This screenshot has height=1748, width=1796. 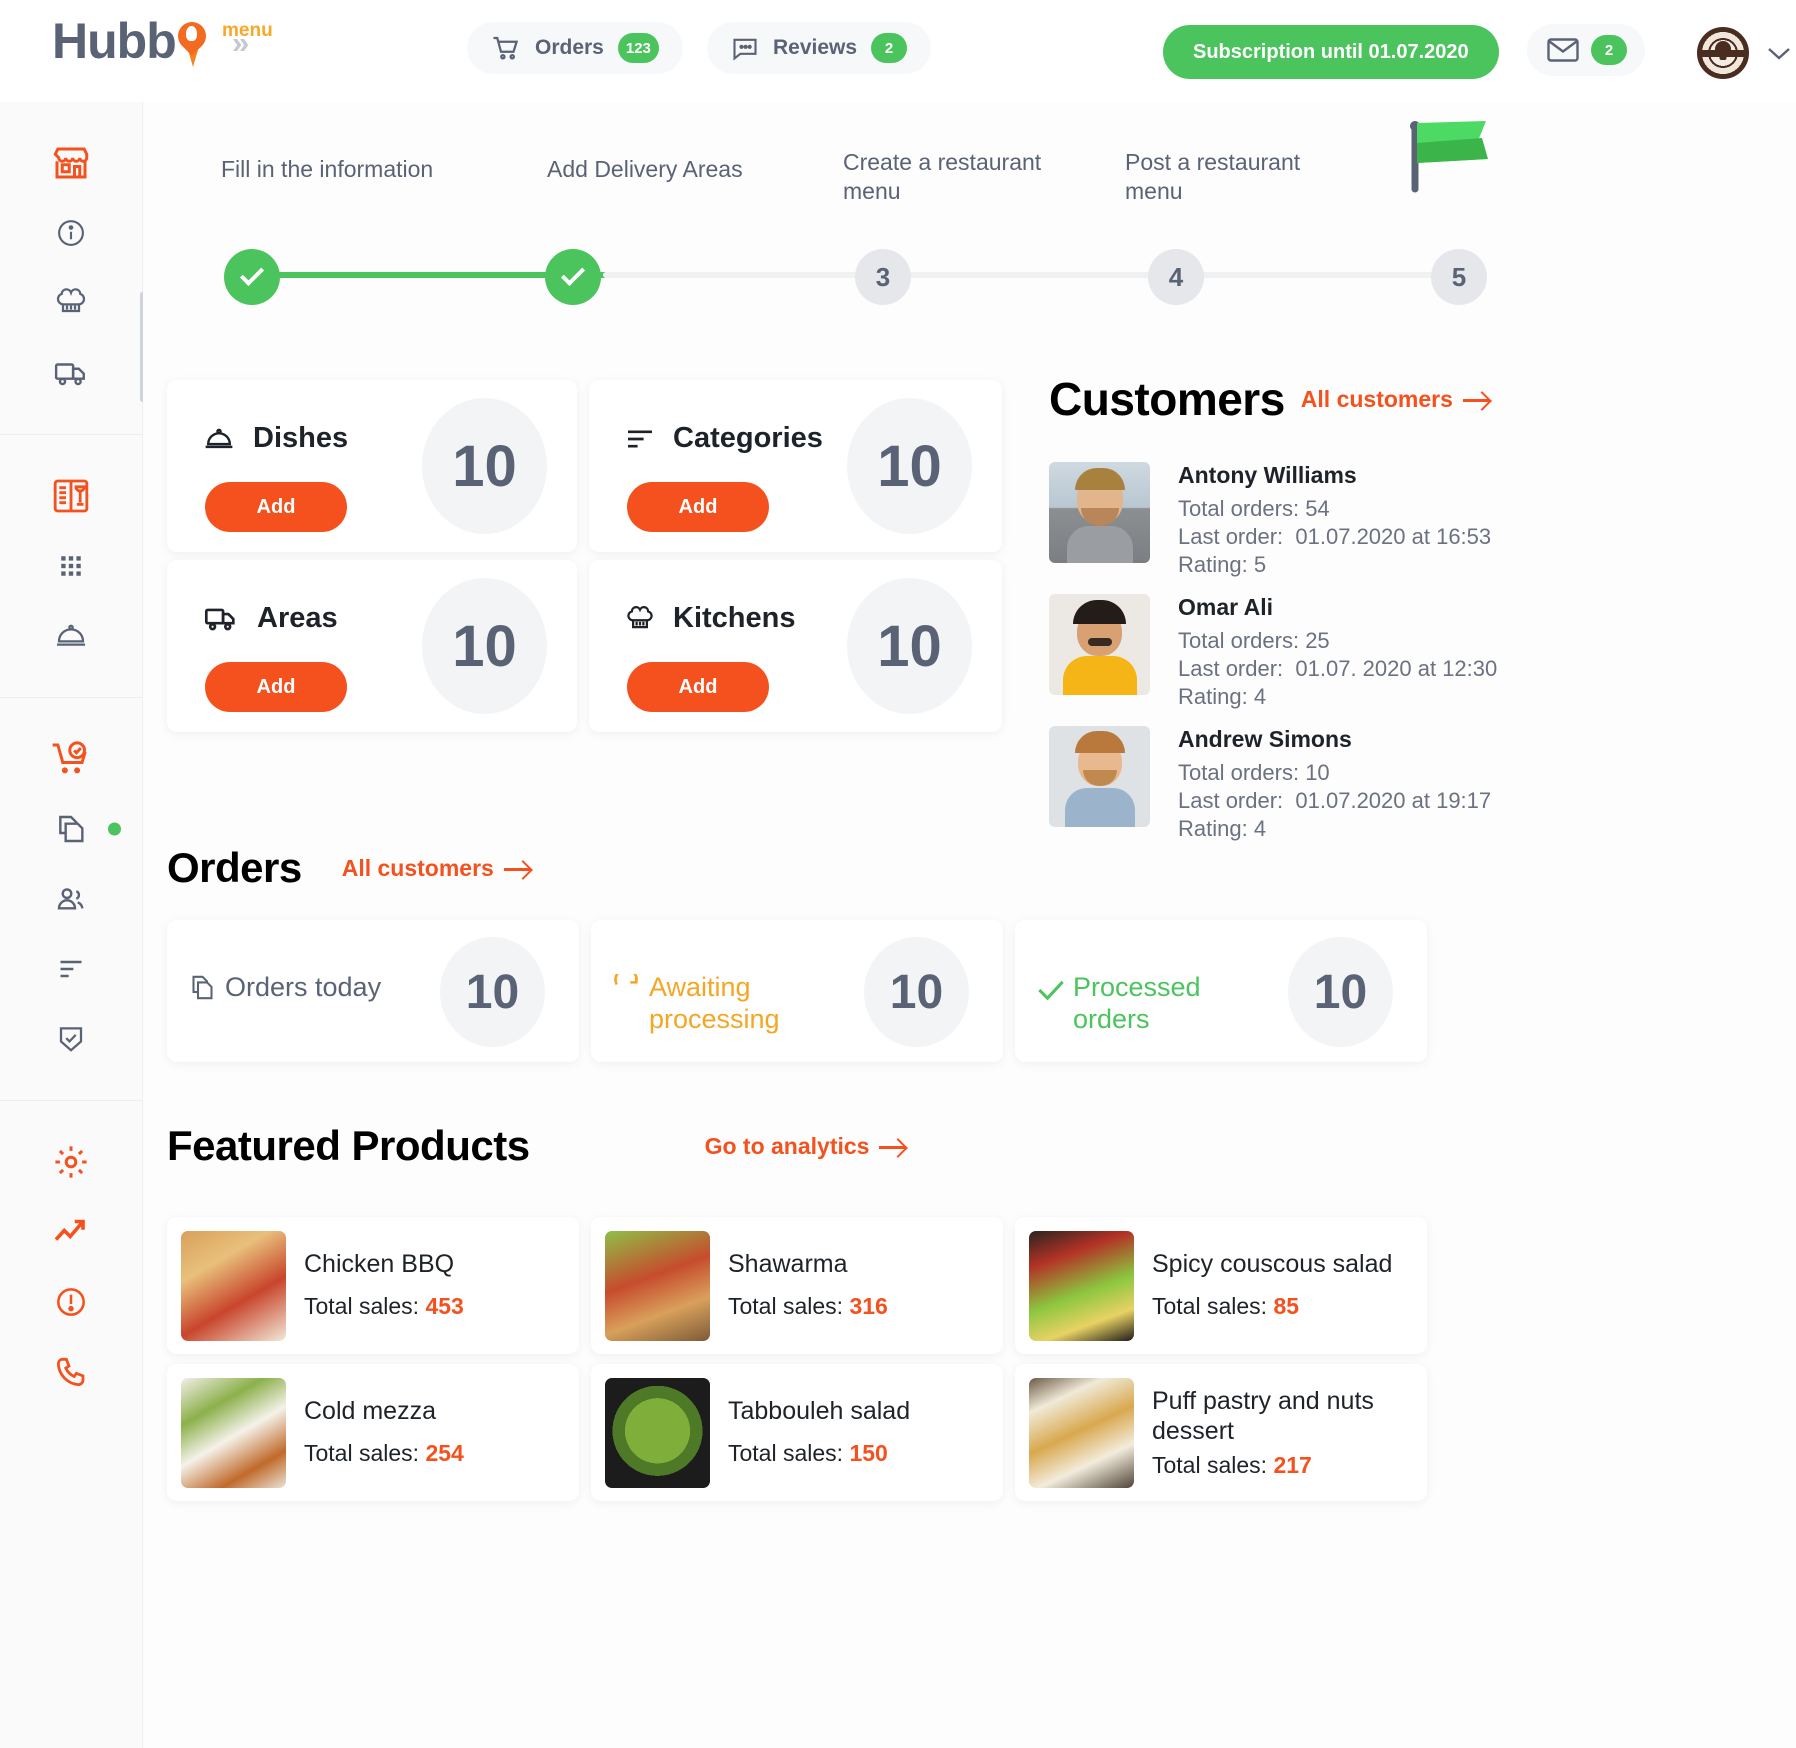 I want to click on orders-all-customers-label: All customers, so click(x=417, y=867).